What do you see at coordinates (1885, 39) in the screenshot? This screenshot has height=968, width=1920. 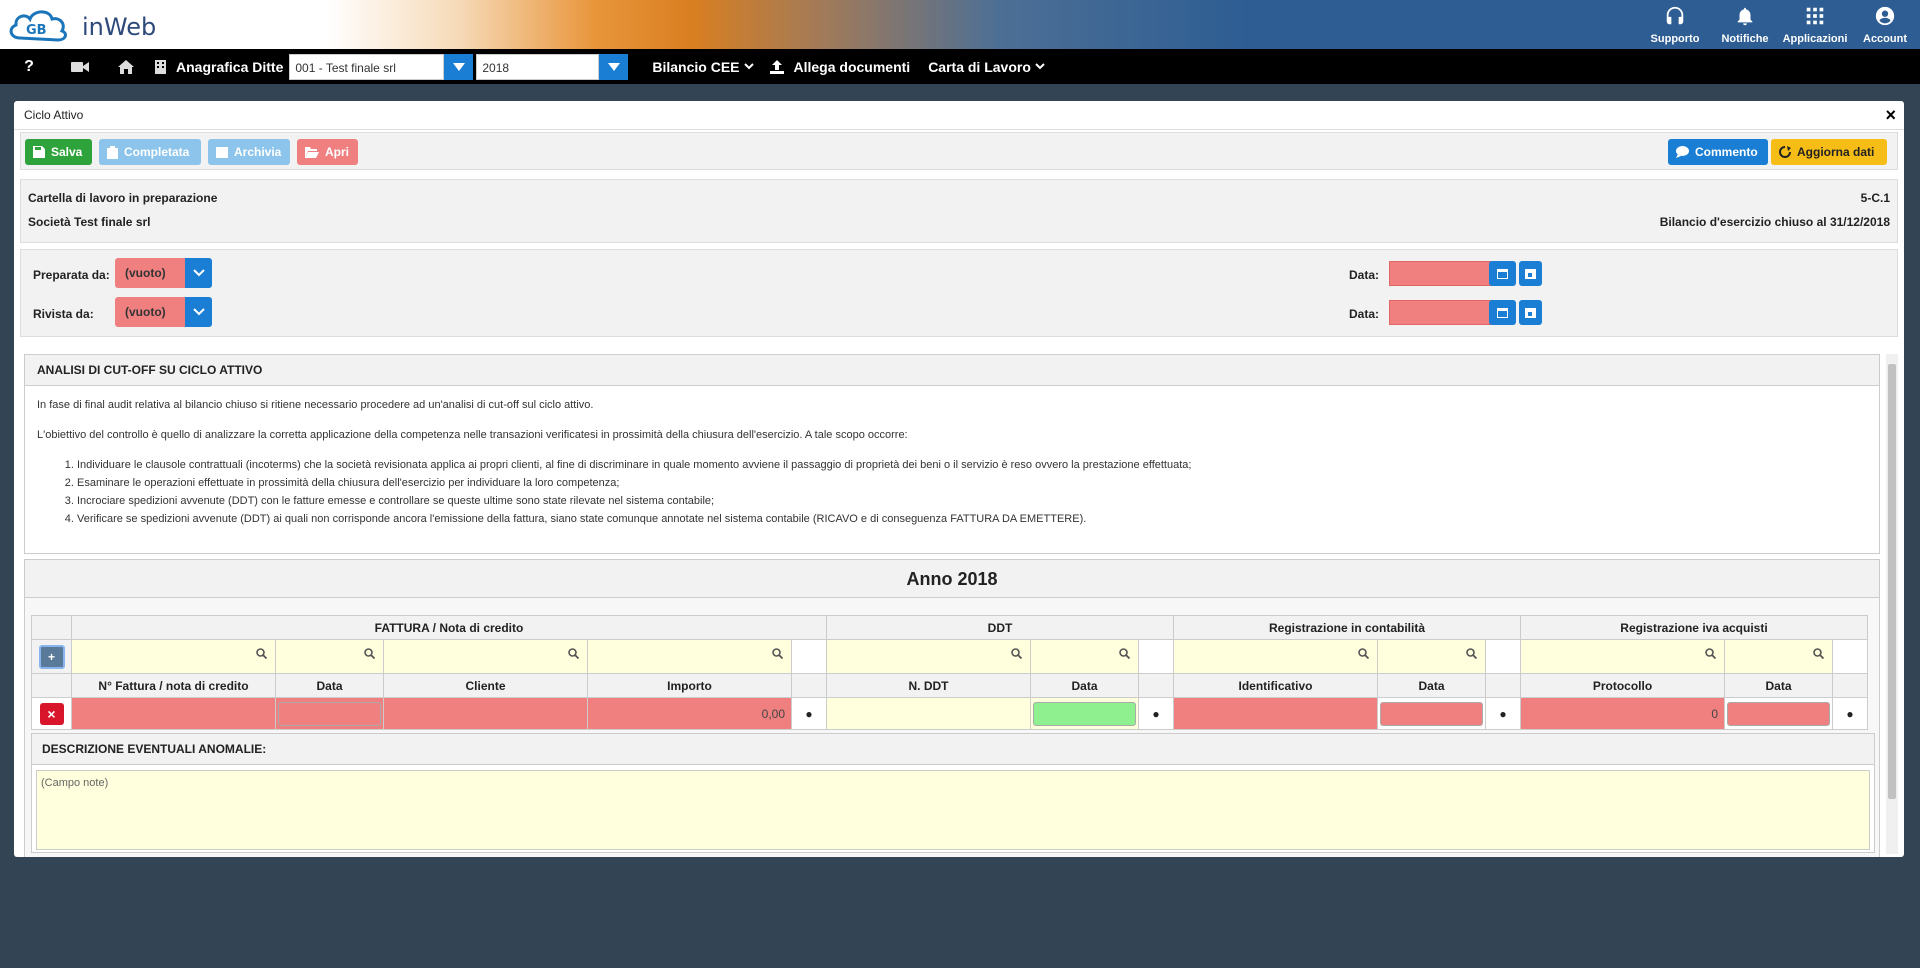 I see `account-label: Account` at bounding box center [1885, 39].